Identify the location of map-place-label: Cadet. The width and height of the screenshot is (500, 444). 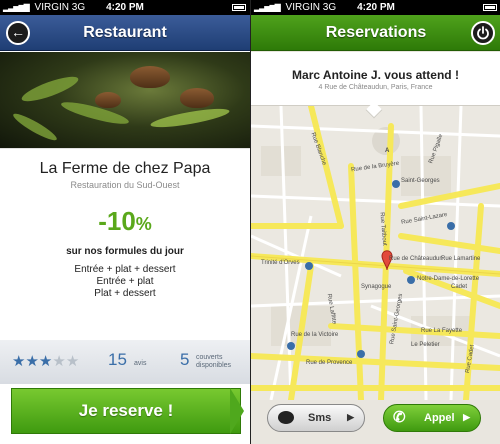
(459, 287).